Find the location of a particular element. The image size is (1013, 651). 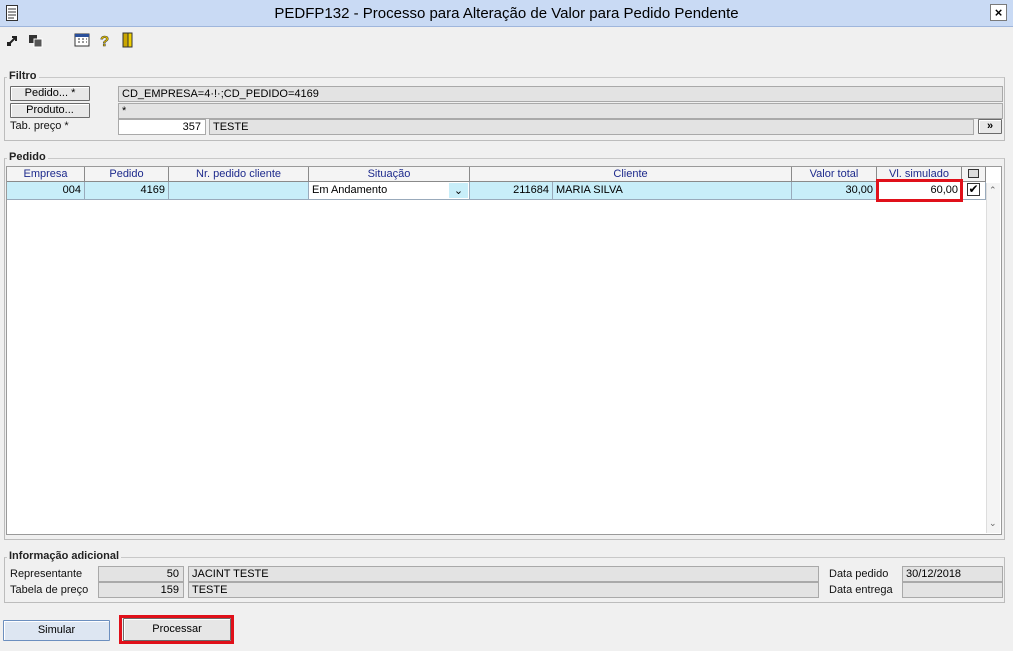

data-pedido-label: Data pedido is located at coordinates (859, 574).